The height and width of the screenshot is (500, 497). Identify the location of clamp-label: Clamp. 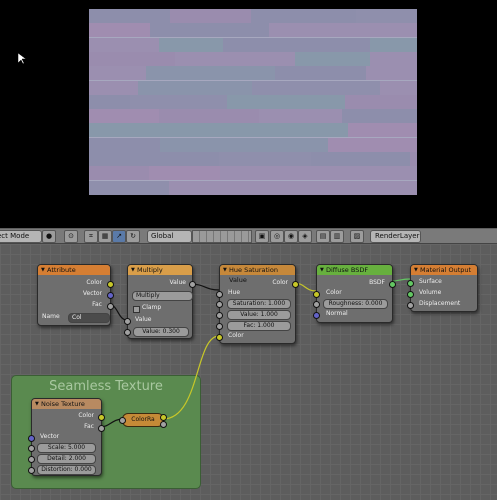
(152, 307).